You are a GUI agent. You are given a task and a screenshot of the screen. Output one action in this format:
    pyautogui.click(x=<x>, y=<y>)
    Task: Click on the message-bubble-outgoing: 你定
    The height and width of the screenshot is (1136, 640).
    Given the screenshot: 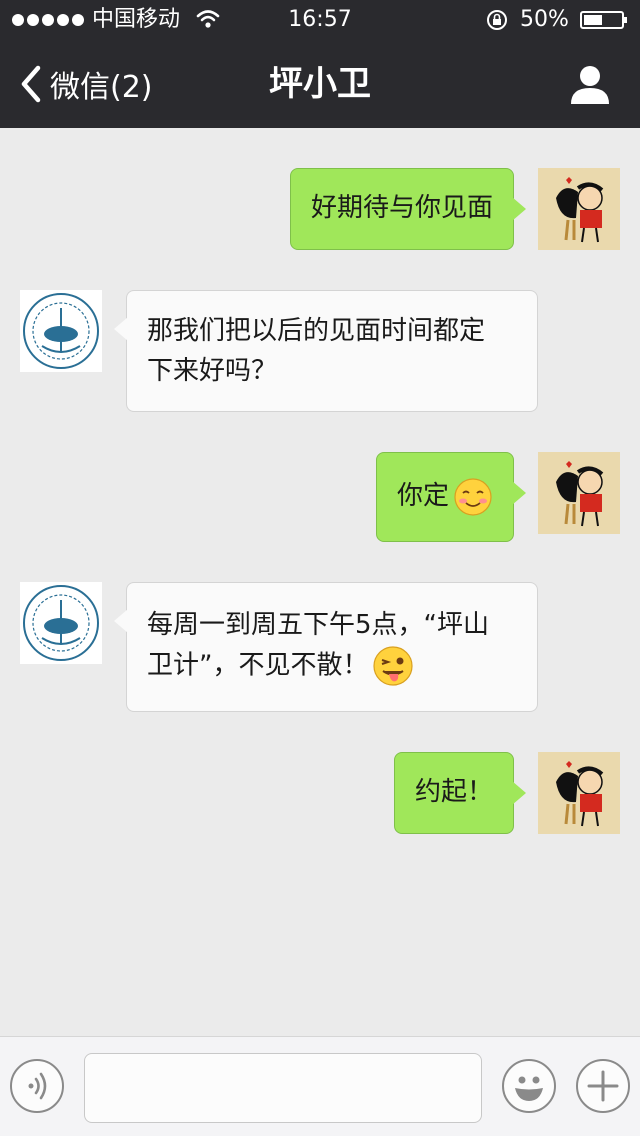 What is the action you would take?
    pyautogui.click(x=451, y=497)
    